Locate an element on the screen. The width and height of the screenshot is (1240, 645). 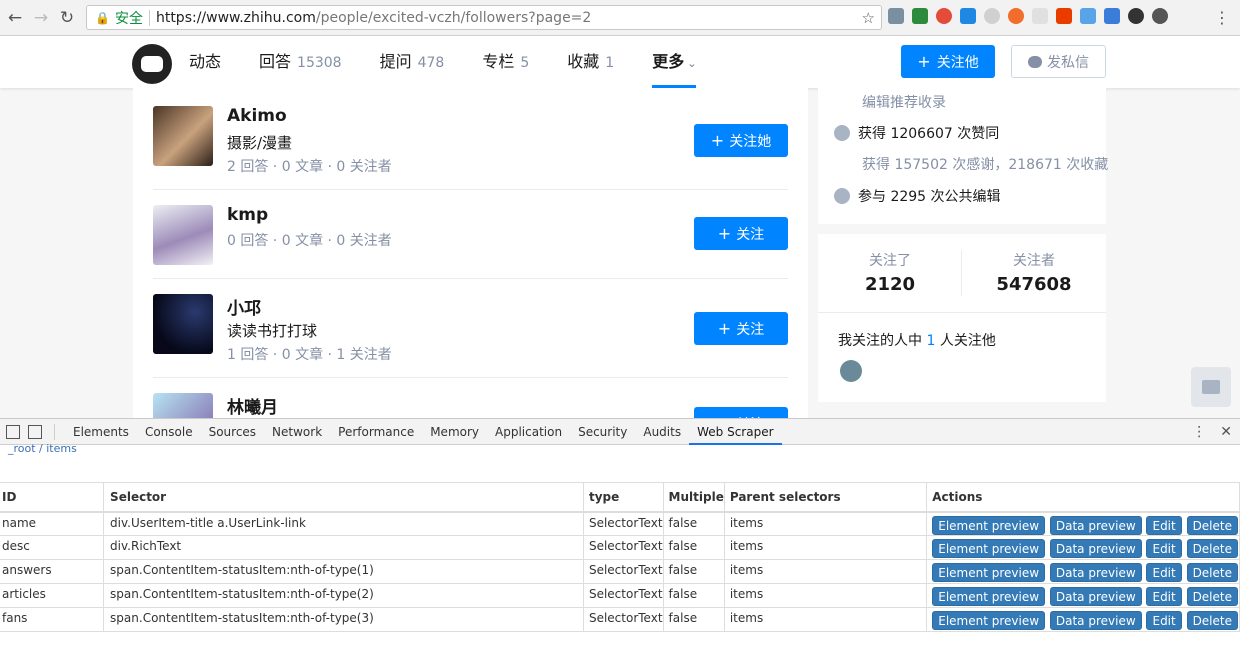
tab-label: 动态 is located at coordinates (205, 61).